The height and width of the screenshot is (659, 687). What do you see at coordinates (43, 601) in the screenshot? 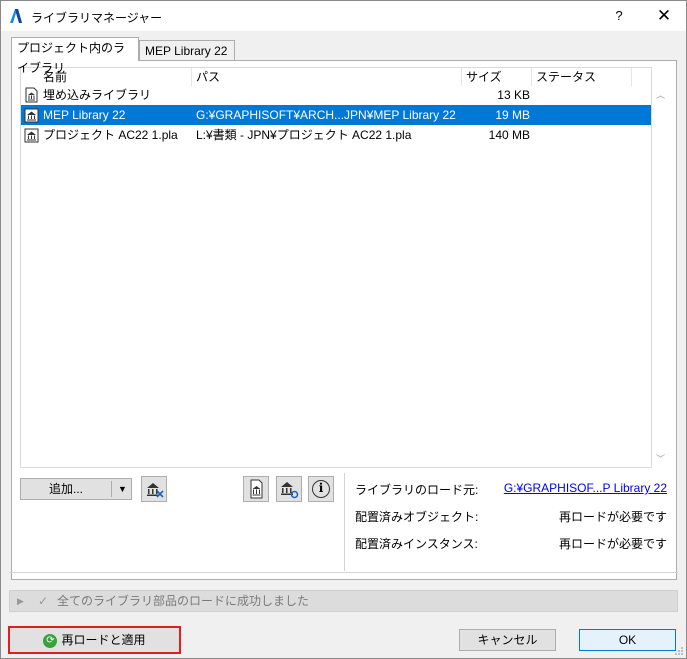
I see `checkmark-icon: ✓` at bounding box center [43, 601].